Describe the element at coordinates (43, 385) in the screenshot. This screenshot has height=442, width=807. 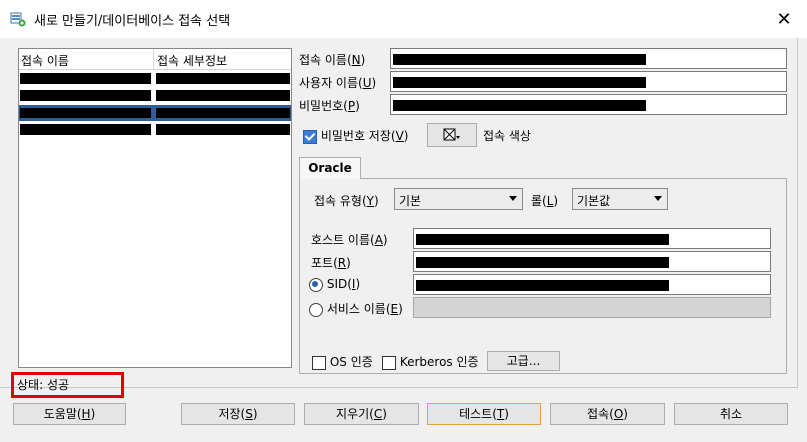
I see `status-text: 상태: 성공` at that location.